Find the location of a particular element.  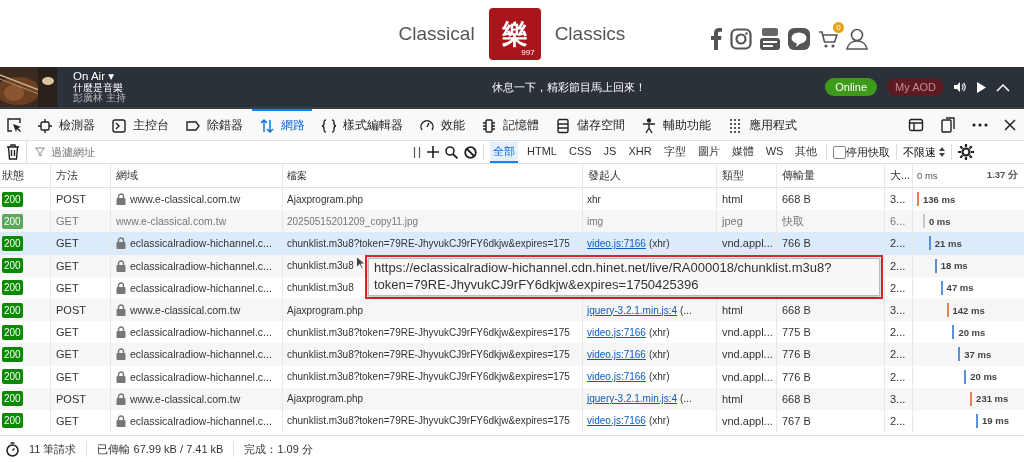

online-button: Online is located at coordinates (851, 87).